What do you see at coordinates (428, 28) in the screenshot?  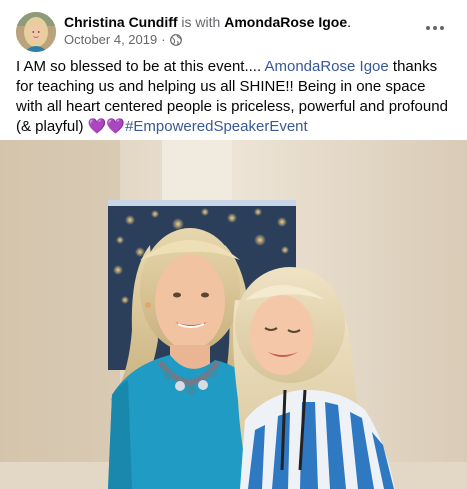 I see `more-horizontal-icon` at bounding box center [428, 28].